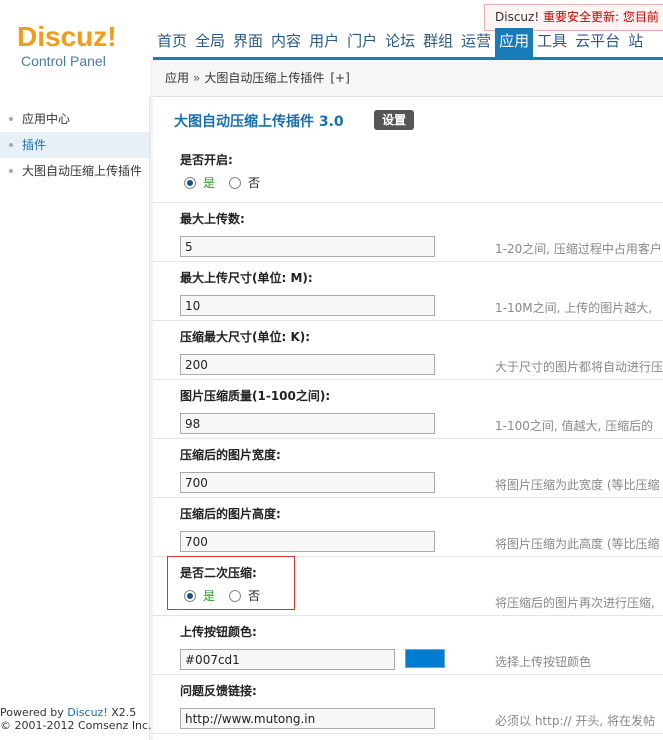  Describe the element at coordinates (408, 468) in the screenshot. I see `setting-width: 压缩后的图片宽度: 将图片压缩为此宽度 (等比压缩` at that location.